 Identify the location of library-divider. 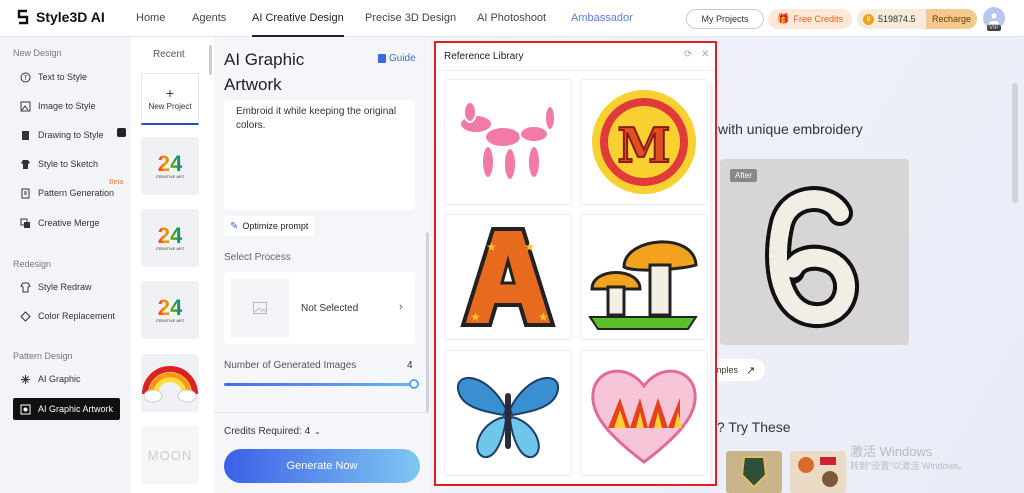
(575, 70).